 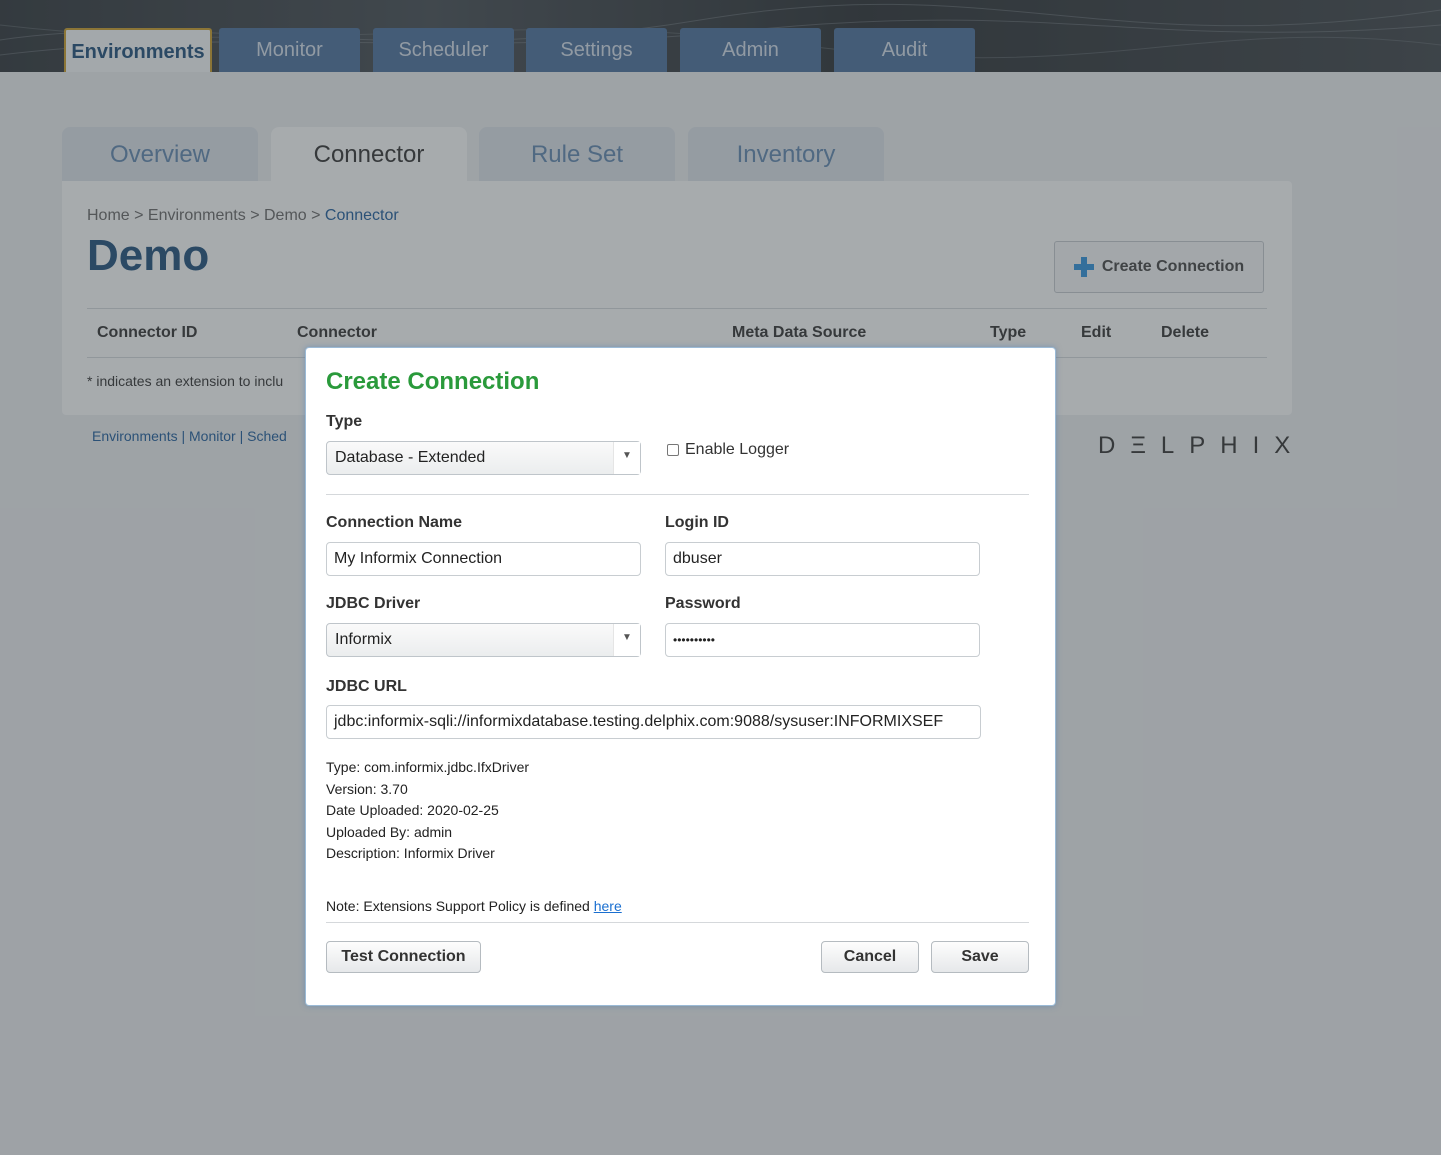 What do you see at coordinates (394, 522) in the screenshot?
I see `connection-name-label: Connection Name` at bounding box center [394, 522].